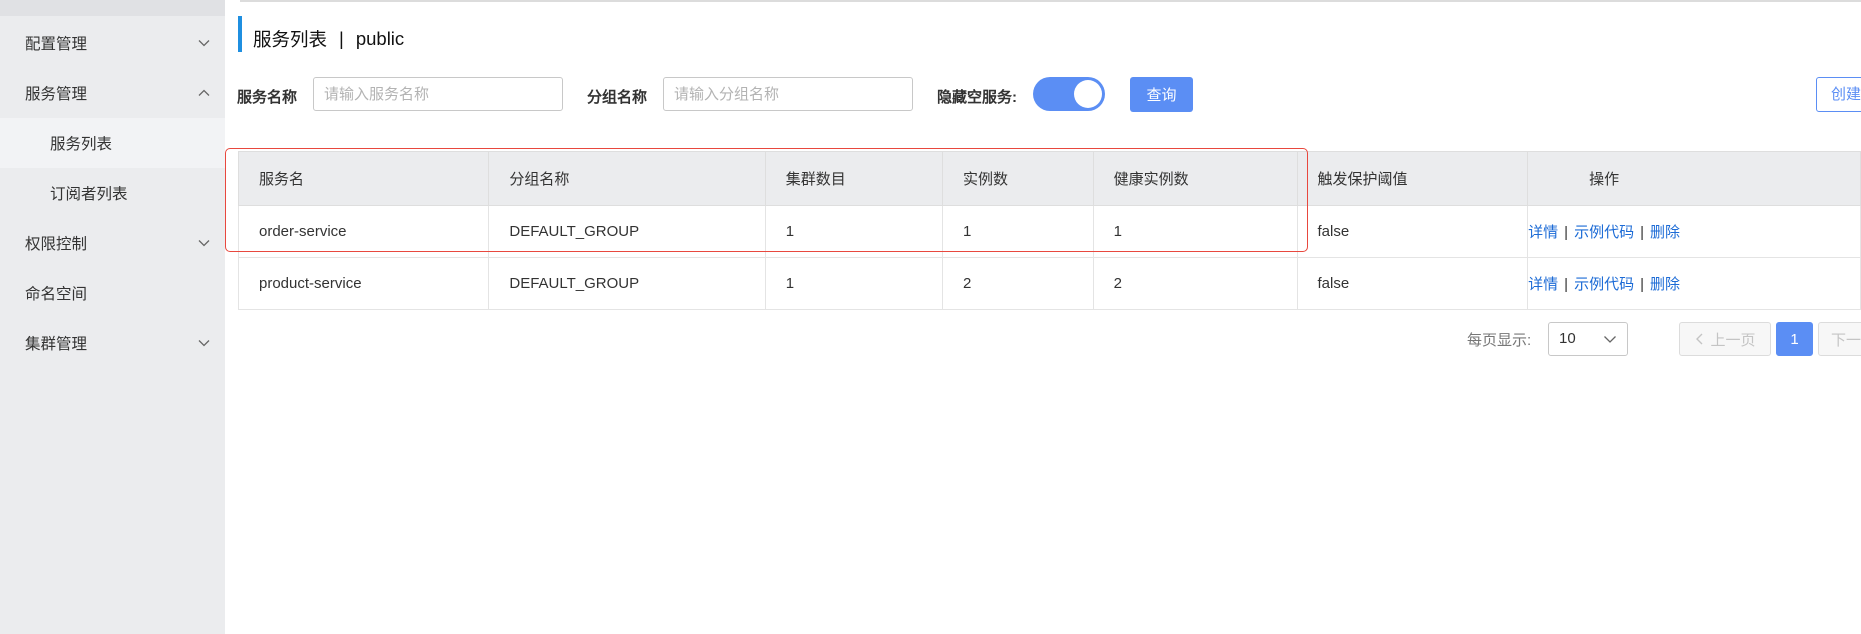 Image resolution: width=1861 pixels, height=634 pixels. Describe the element at coordinates (1195, 178) in the screenshot. I see `column-header-healthy-count: 健康实例数` at that location.